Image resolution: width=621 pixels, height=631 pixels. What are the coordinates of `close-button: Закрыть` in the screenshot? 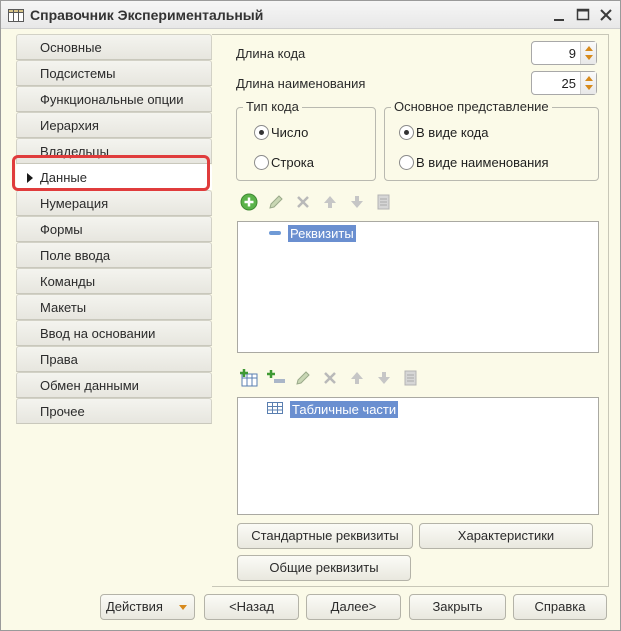 It's located at (457, 607).